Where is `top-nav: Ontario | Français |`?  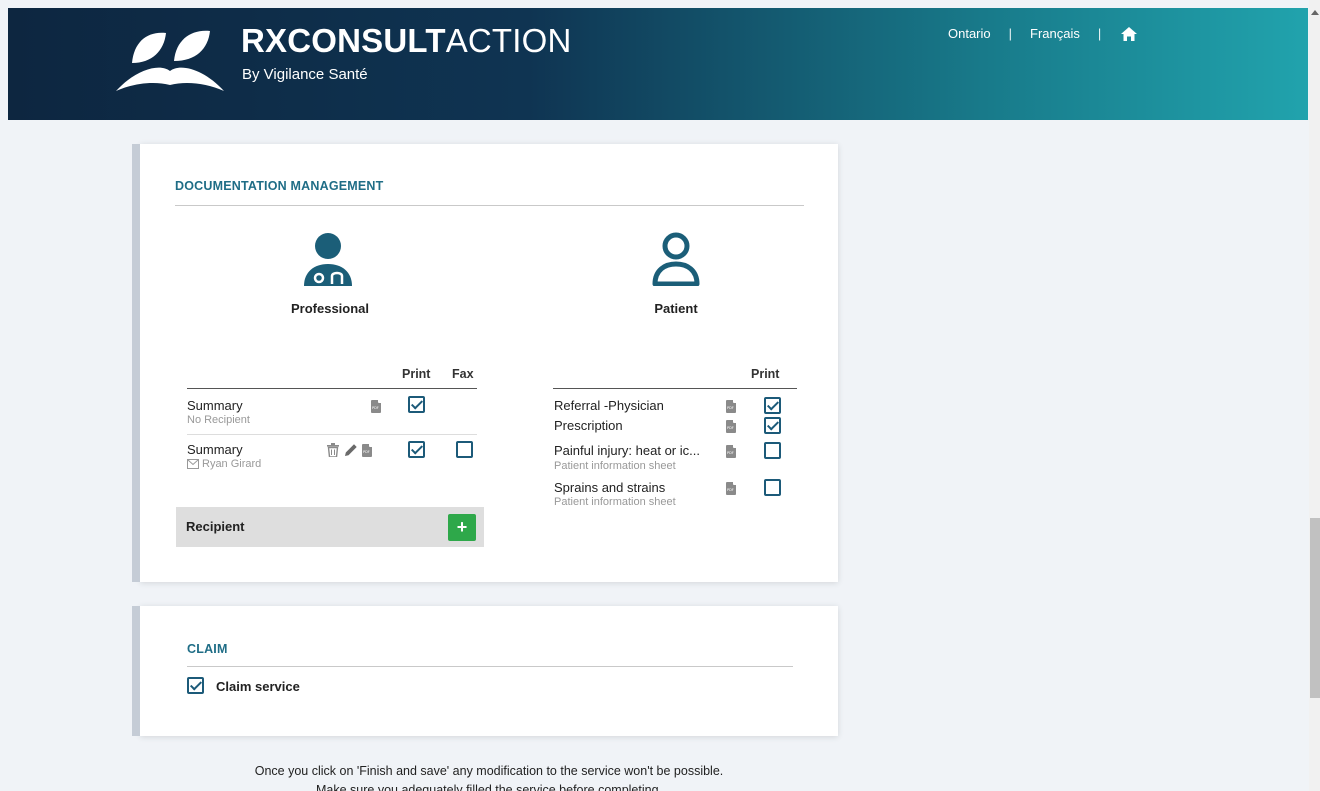
top-nav: Ontario | Français | is located at coordinates (1043, 33).